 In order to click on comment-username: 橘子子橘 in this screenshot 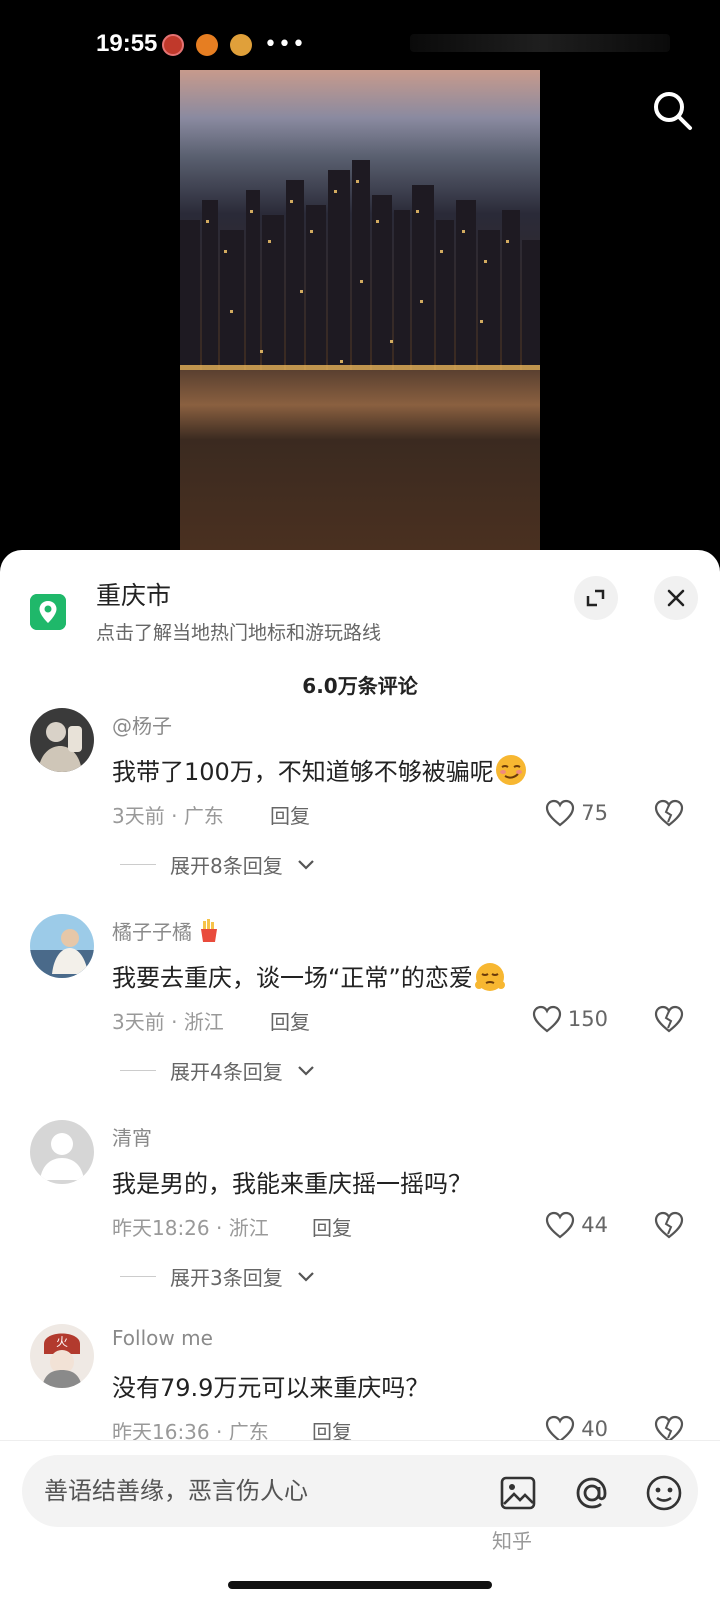, I will do `click(166, 930)`.